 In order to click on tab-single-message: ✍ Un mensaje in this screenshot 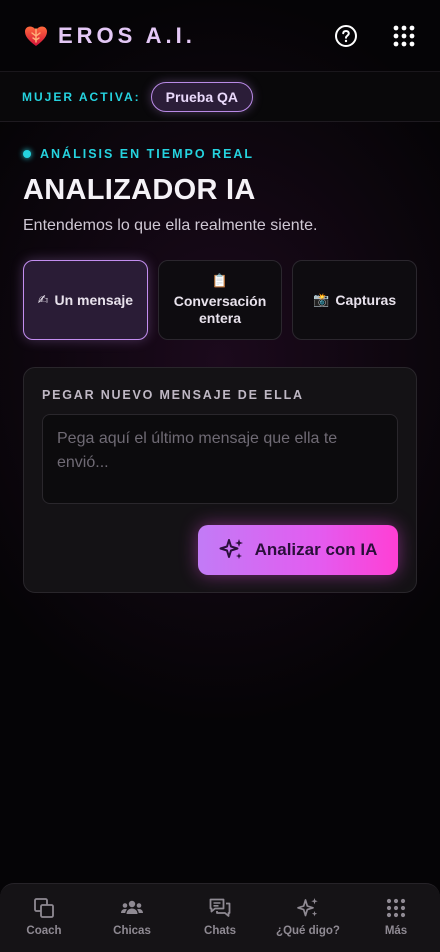, I will do `click(85, 300)`.